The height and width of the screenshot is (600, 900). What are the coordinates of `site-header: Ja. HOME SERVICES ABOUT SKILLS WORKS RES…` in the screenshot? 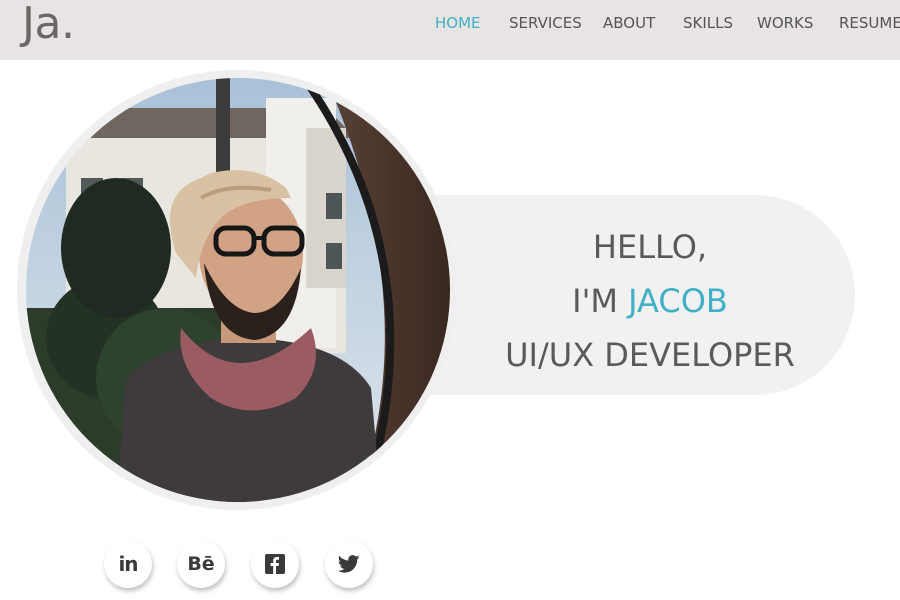 It's located at (450, 30).